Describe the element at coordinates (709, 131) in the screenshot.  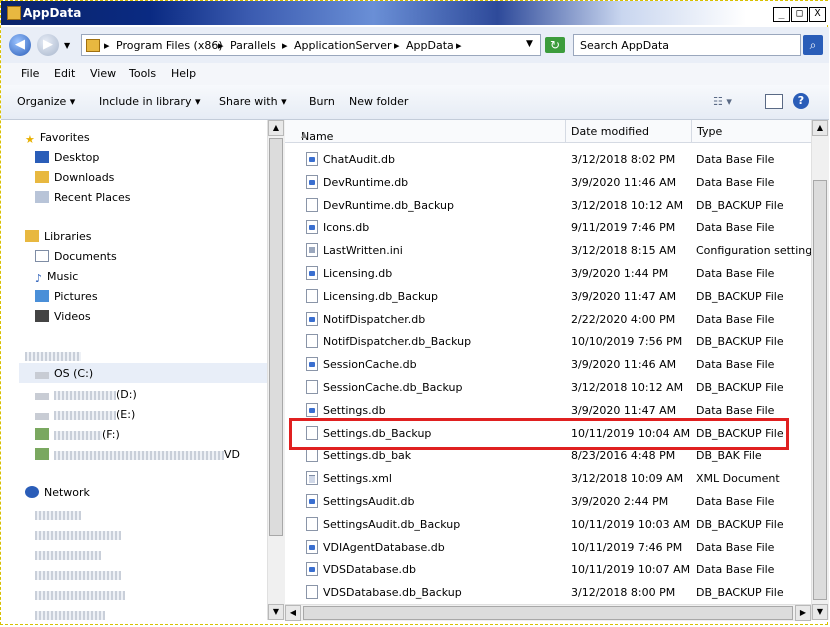
I see `column-type: Type` at that location.